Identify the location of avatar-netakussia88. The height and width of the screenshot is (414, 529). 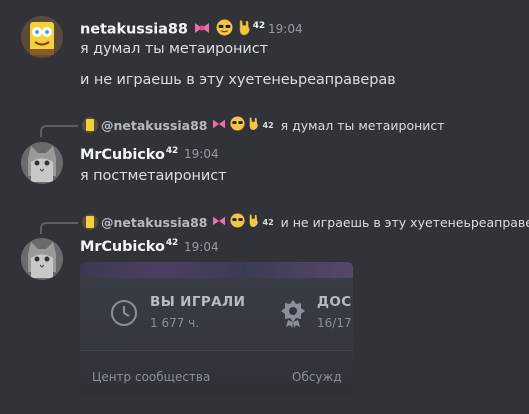
(42, 37).